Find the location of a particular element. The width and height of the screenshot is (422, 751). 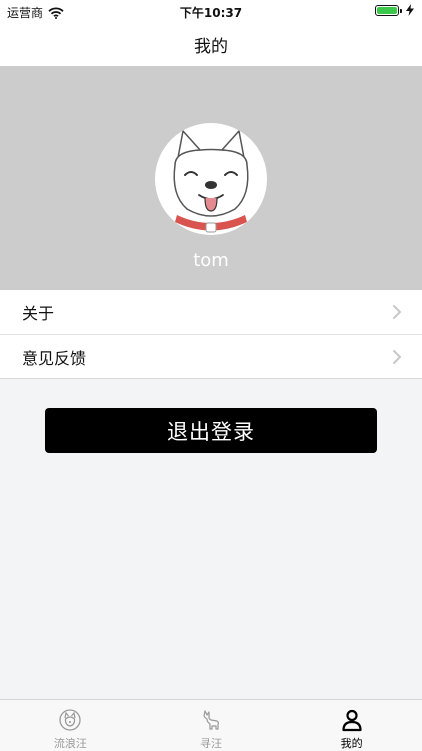

status-time: 下午10:37 is located at coordinates (211, 13).